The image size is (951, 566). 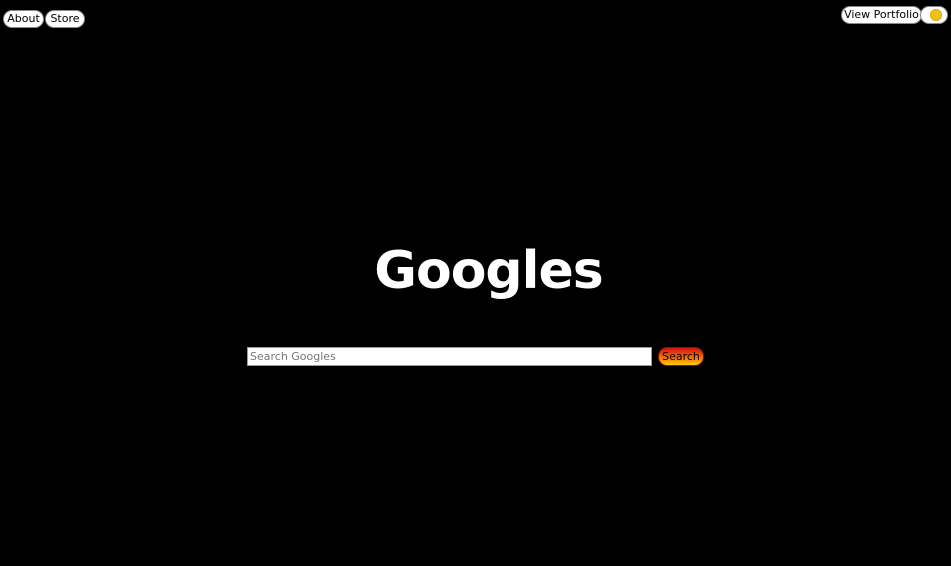 I want to click on store-link: Store, so click(x=65, y=19).